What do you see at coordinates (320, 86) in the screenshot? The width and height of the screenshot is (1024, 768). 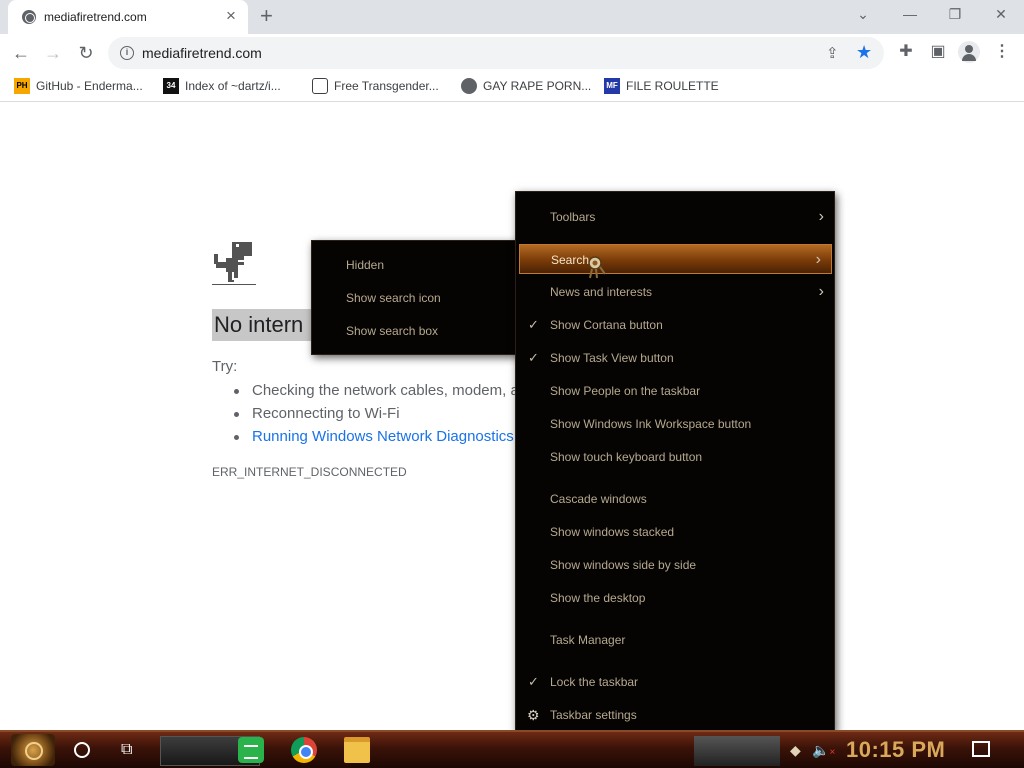 I see `site-icon` at bounding box center [320, 86].